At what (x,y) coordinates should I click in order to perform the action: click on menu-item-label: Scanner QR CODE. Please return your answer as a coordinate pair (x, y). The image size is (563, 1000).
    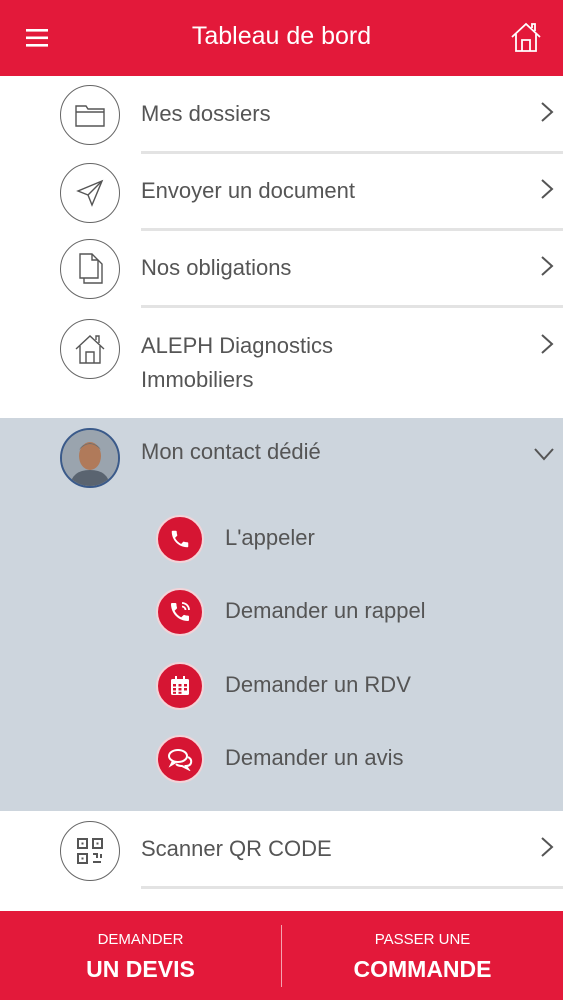
    Looking at the image, I should click on (236, 848).